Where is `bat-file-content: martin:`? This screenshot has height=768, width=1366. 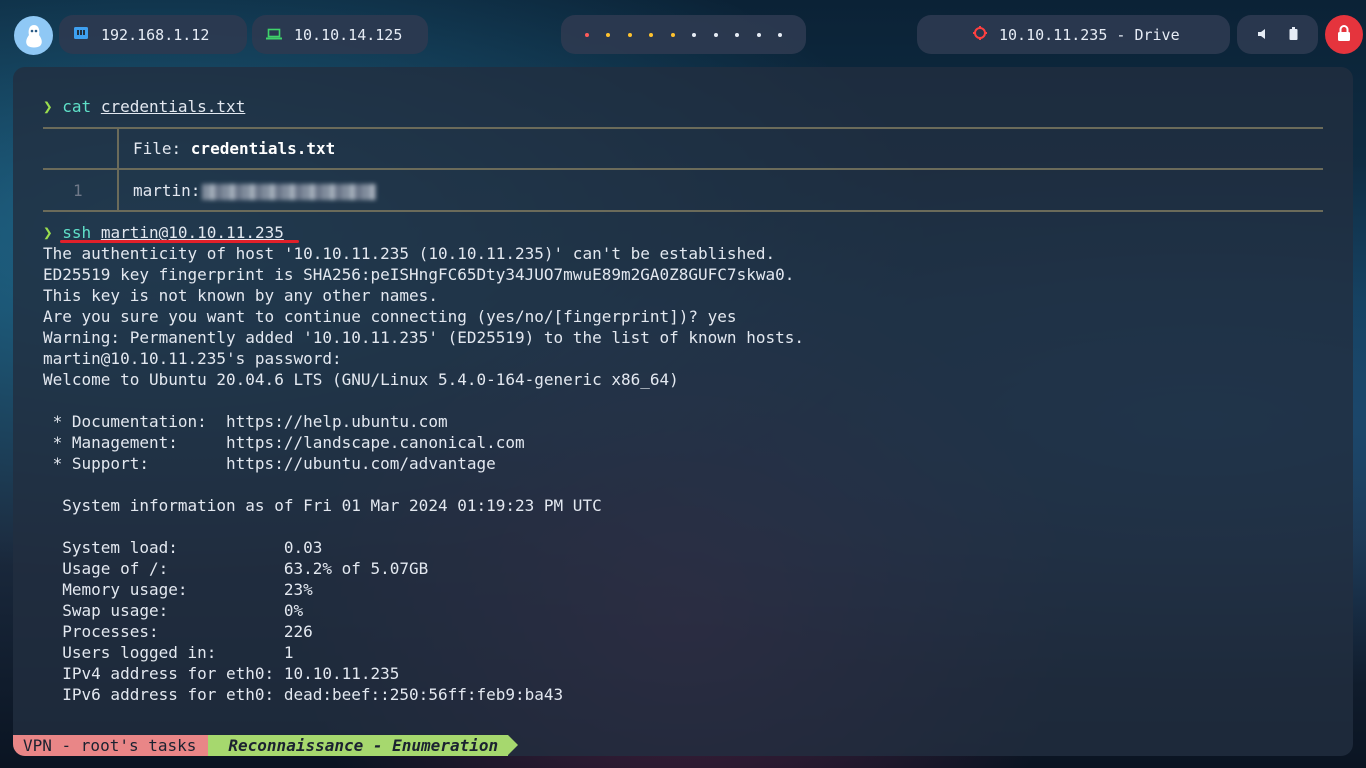
bat-file-content: martin: is located at coordinates (255, 190).